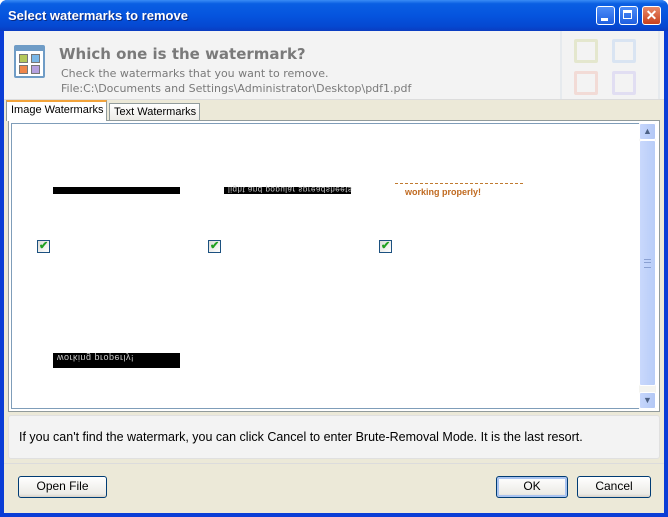  What do you see at coordinates (62, 487) in the screenshot?
I see `open-file-button: Open File` at bounding box center [62, 487].